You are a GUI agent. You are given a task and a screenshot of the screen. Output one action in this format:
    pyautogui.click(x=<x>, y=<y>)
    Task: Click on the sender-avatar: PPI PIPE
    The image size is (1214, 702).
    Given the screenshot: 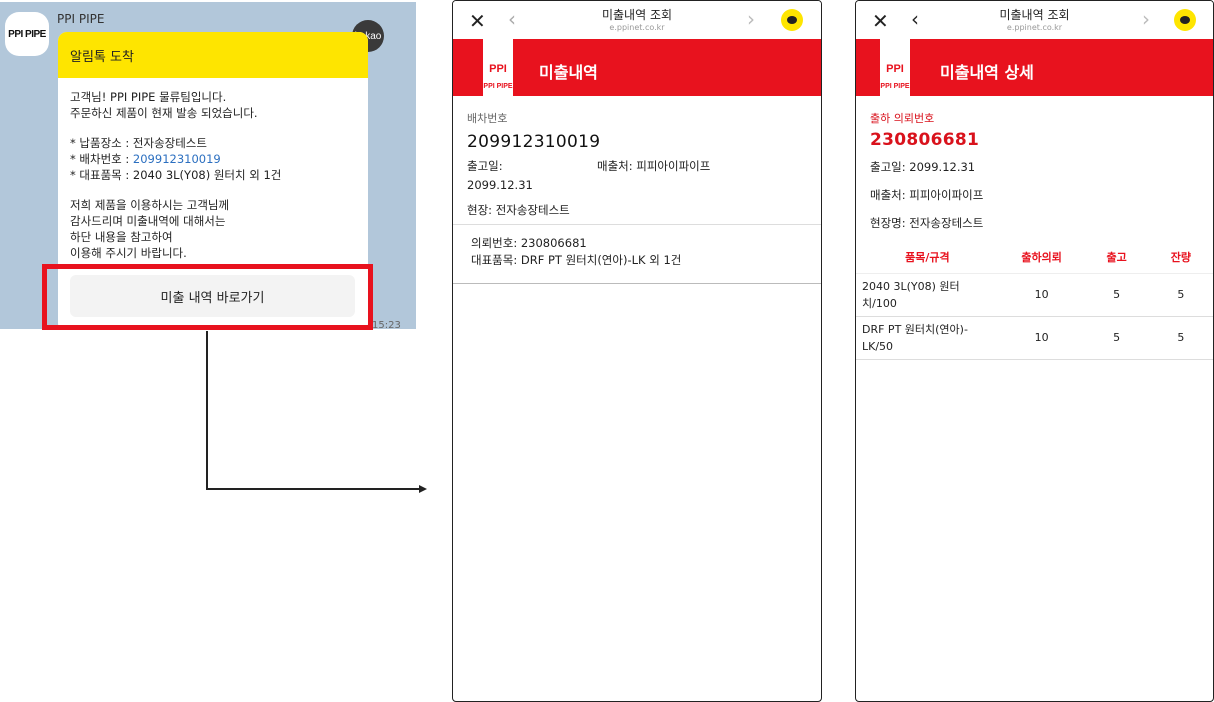 What is the action you would take?
    pyautogui.click(x=27, y=34)
    